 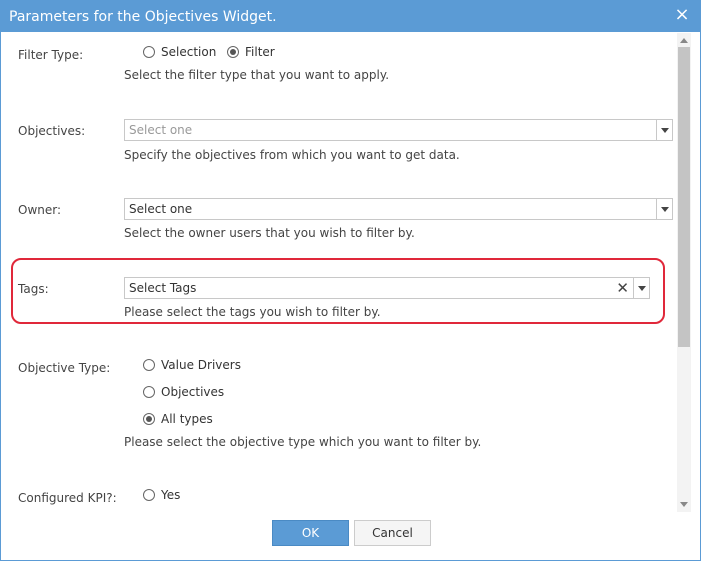 I want to click on scroll-down-icon, so click(x=684, y=504).